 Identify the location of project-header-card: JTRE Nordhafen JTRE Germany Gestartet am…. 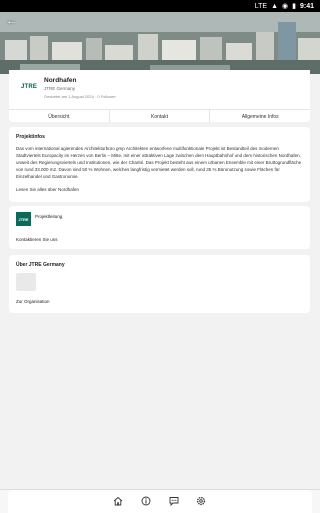
(159, 96).